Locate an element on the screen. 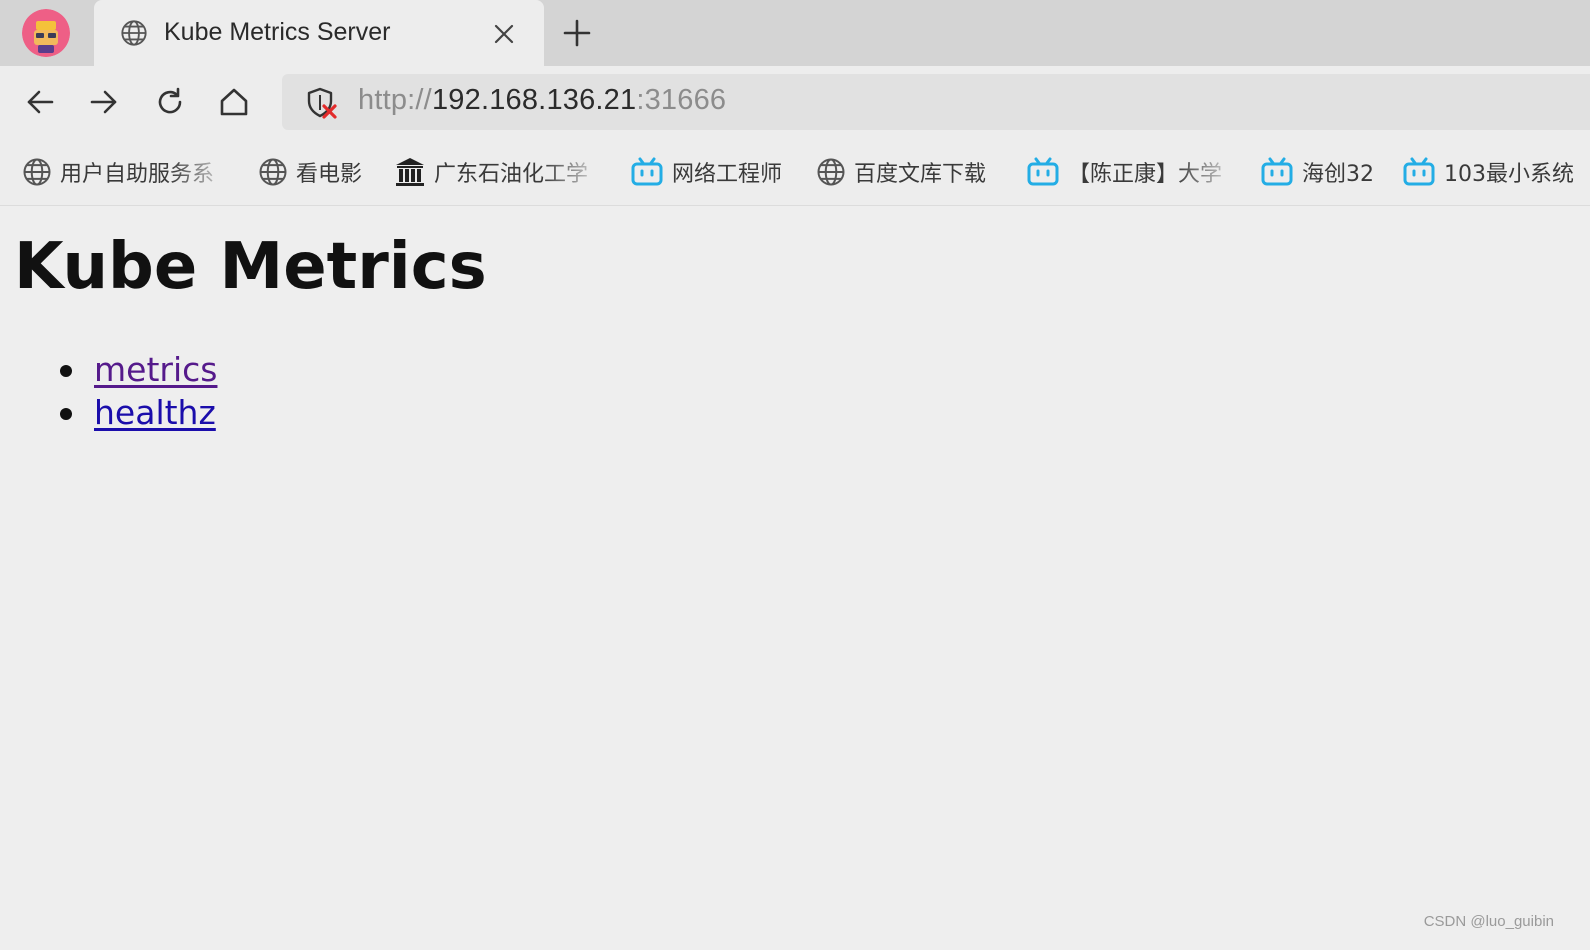  bookmark-item: 看电影 is located at coordinates (317, 172).